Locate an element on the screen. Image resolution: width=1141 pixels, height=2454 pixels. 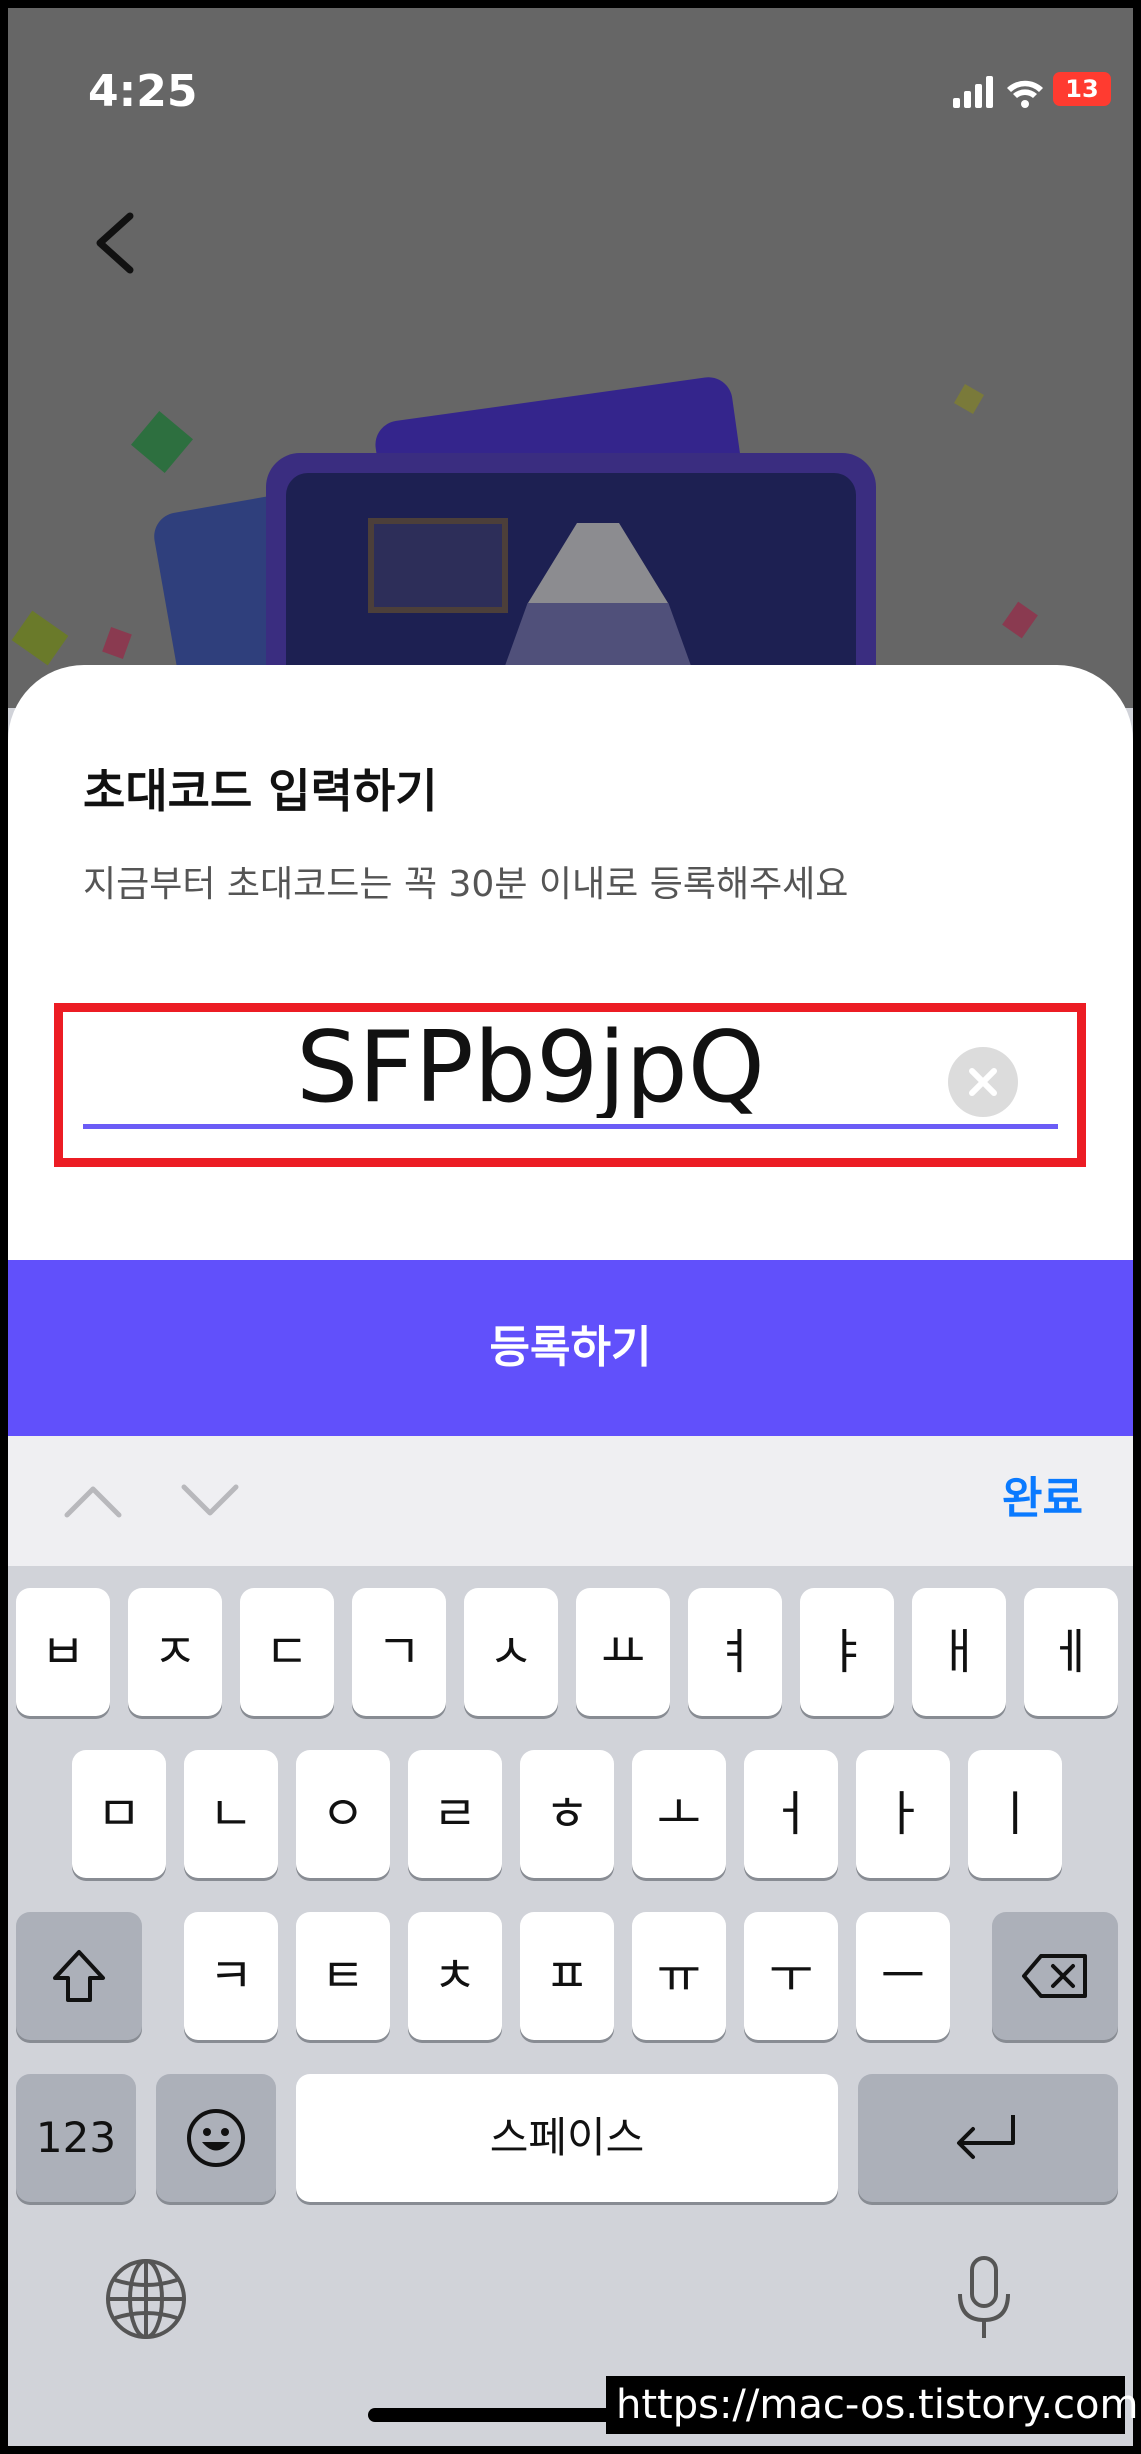
key: ㄴ is located at coordinates (231, 1814).